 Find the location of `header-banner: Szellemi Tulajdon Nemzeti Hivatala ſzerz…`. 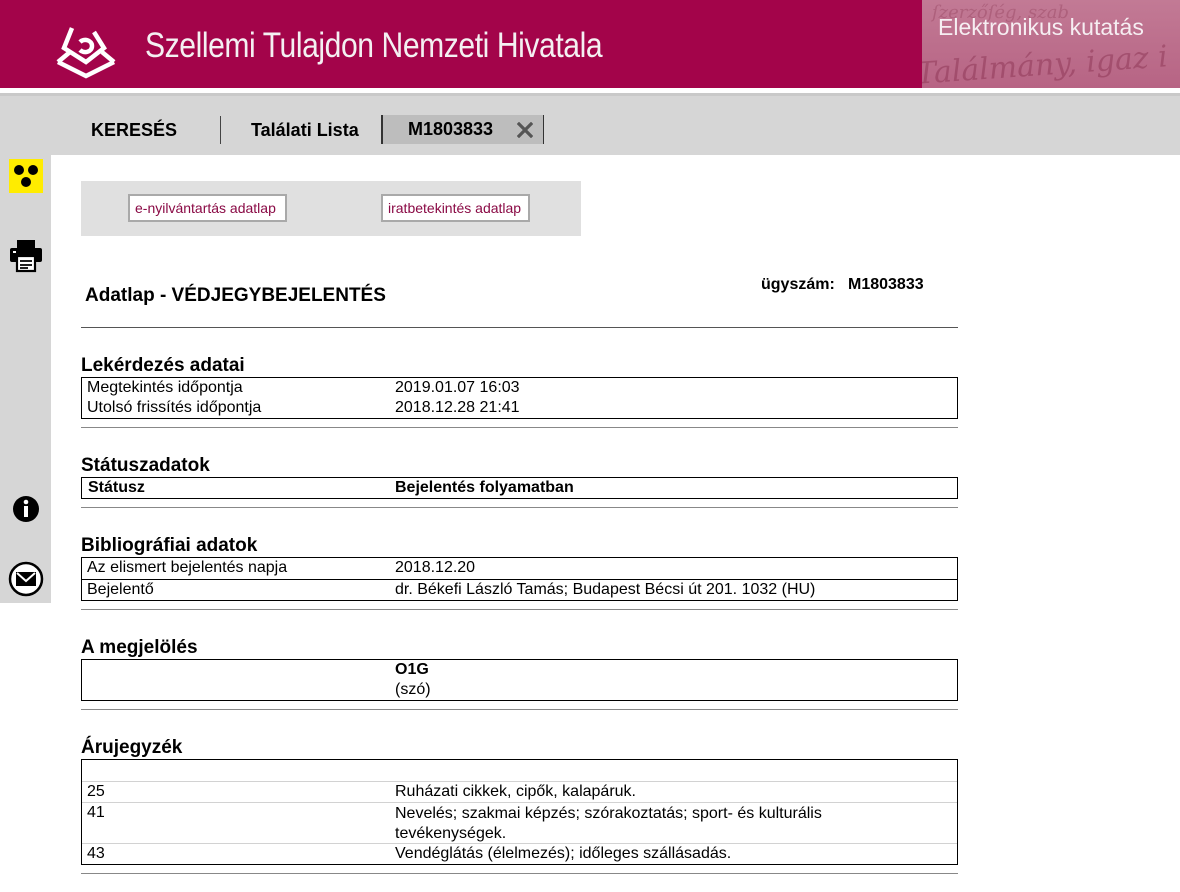

header-banner: Szellemi Tulajdon Nemzeti Hivatala ſzerz… is located at coordinates (590, 44).